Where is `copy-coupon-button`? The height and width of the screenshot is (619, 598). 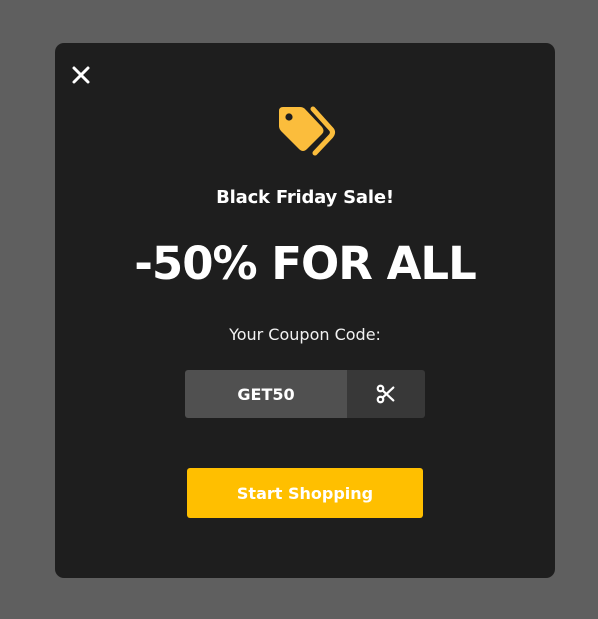 copy-coupon-button is located at coordinates (386, 394).